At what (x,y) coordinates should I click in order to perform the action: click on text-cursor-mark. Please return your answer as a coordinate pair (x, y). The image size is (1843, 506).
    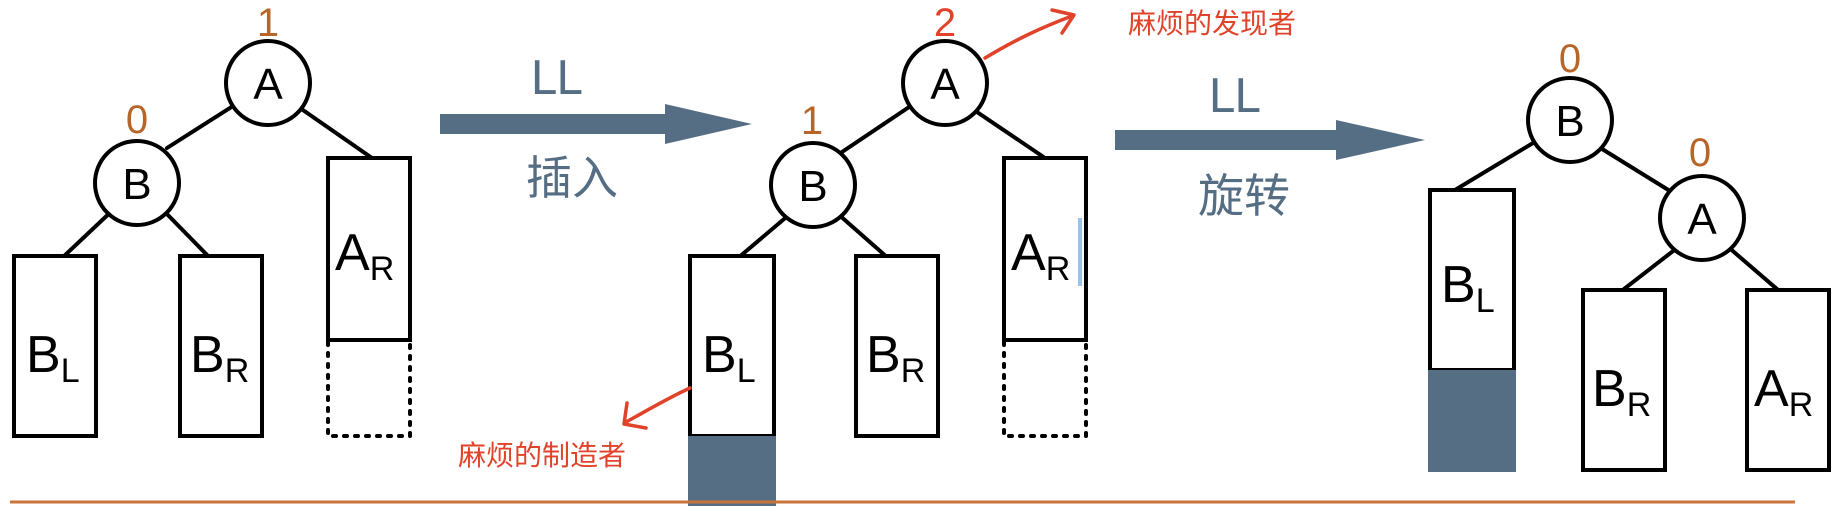
    Looking at the image, I should click on (1080, 252).